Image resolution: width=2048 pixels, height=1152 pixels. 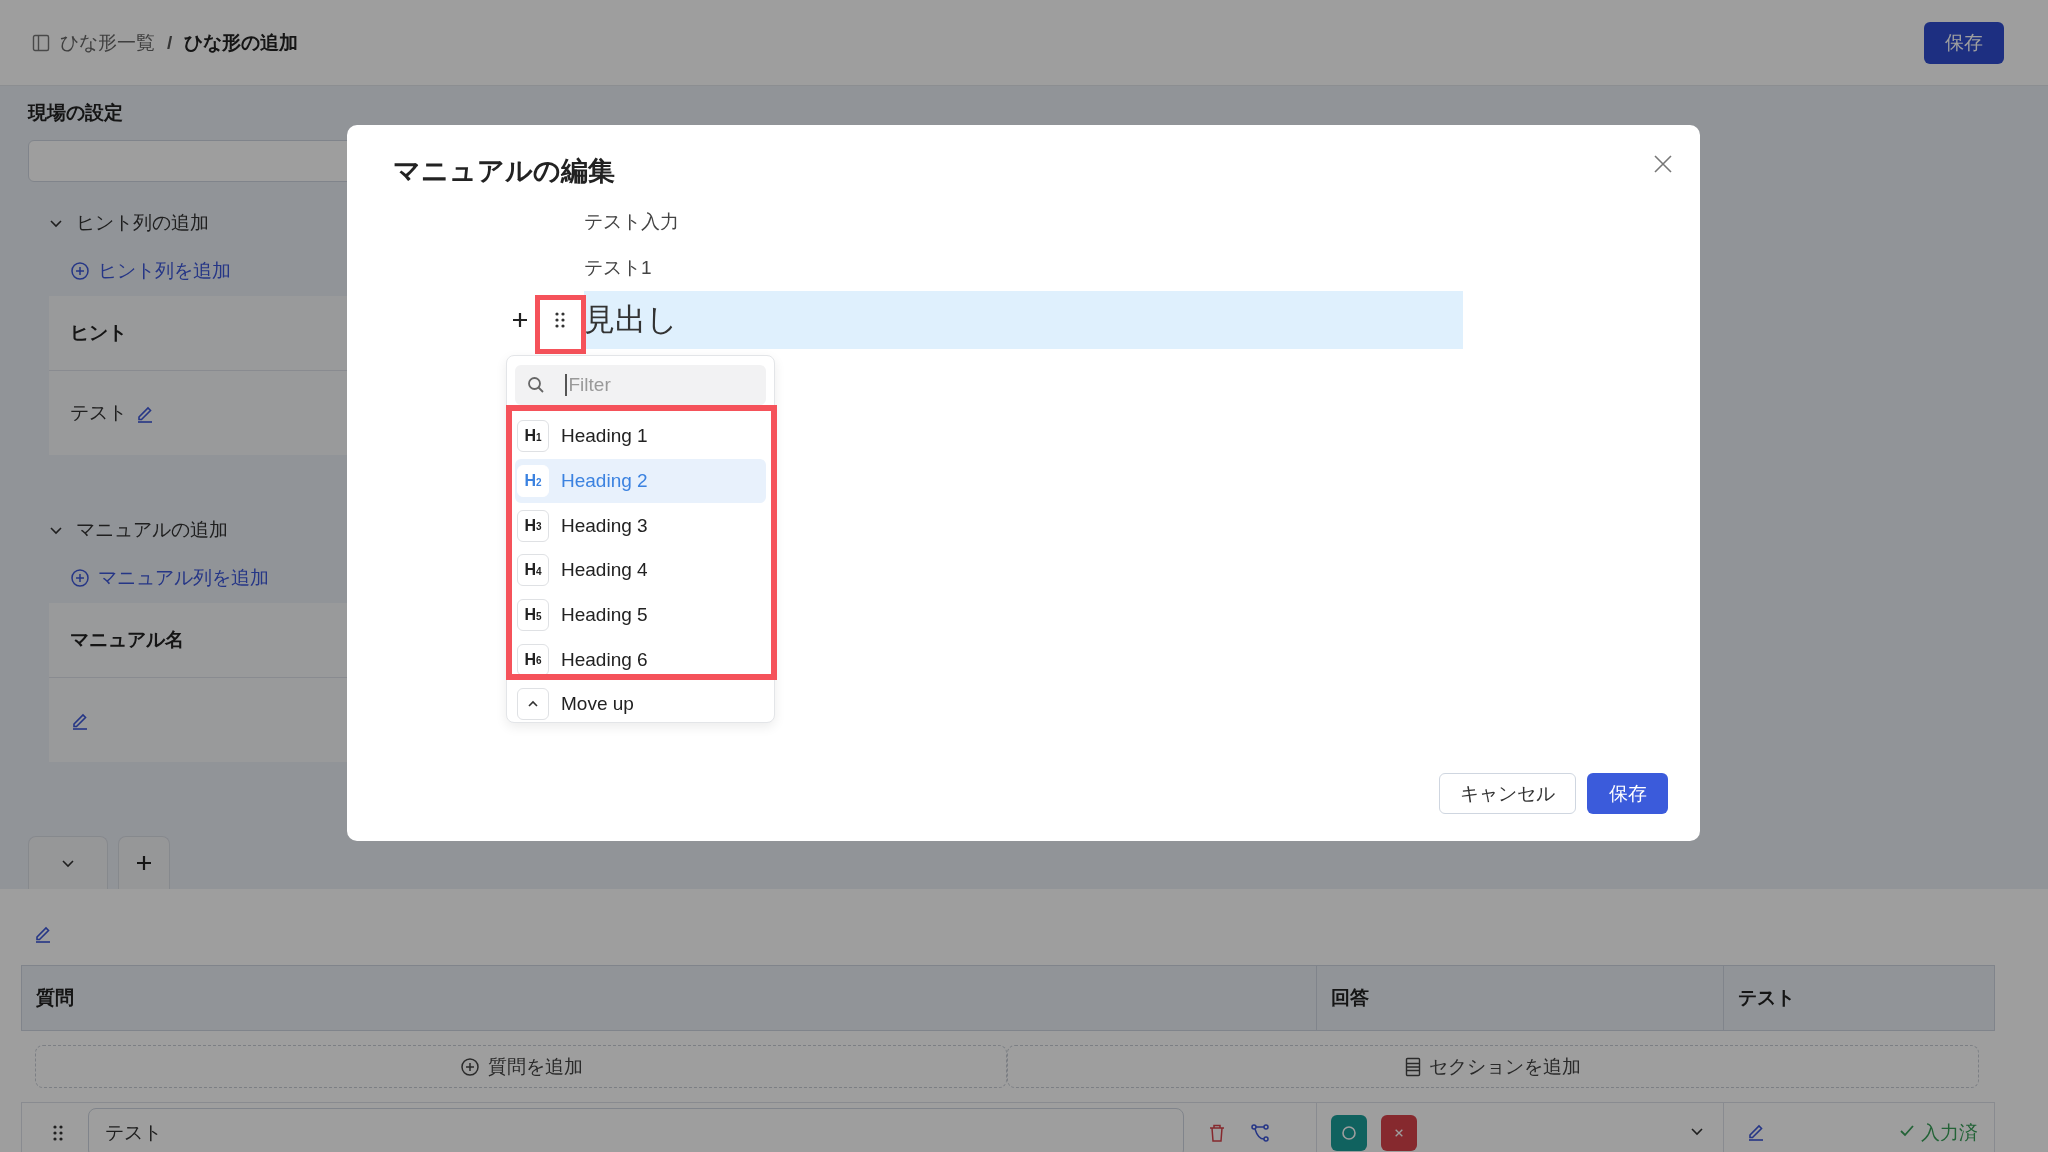 I want to click on plus-icon, so click(x=144, y=863).